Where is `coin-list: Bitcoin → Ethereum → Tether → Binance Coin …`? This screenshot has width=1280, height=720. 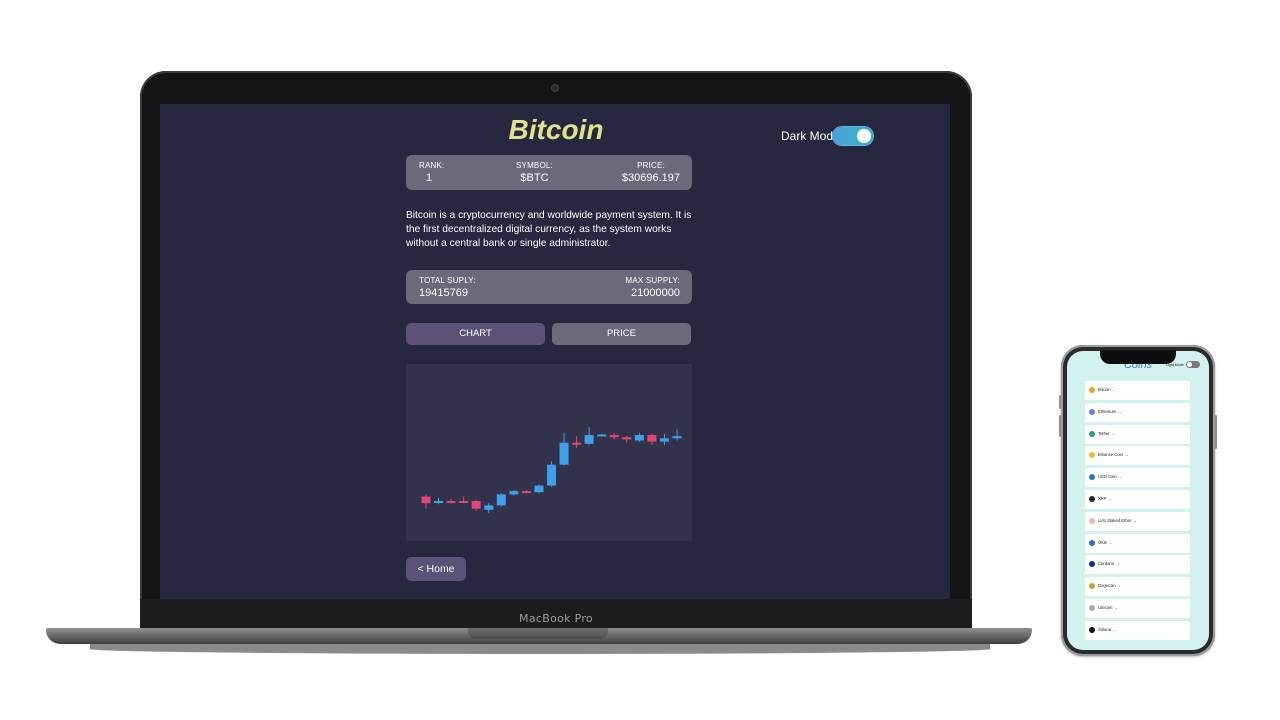 coin-list: Bitcoin → Ethereum → Tether → Binance Coin … is located at coordinates (1137, 512).